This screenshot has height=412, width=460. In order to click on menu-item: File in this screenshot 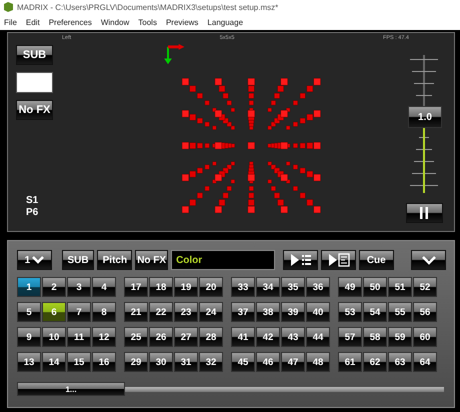, I will do `click(10, 22)`.